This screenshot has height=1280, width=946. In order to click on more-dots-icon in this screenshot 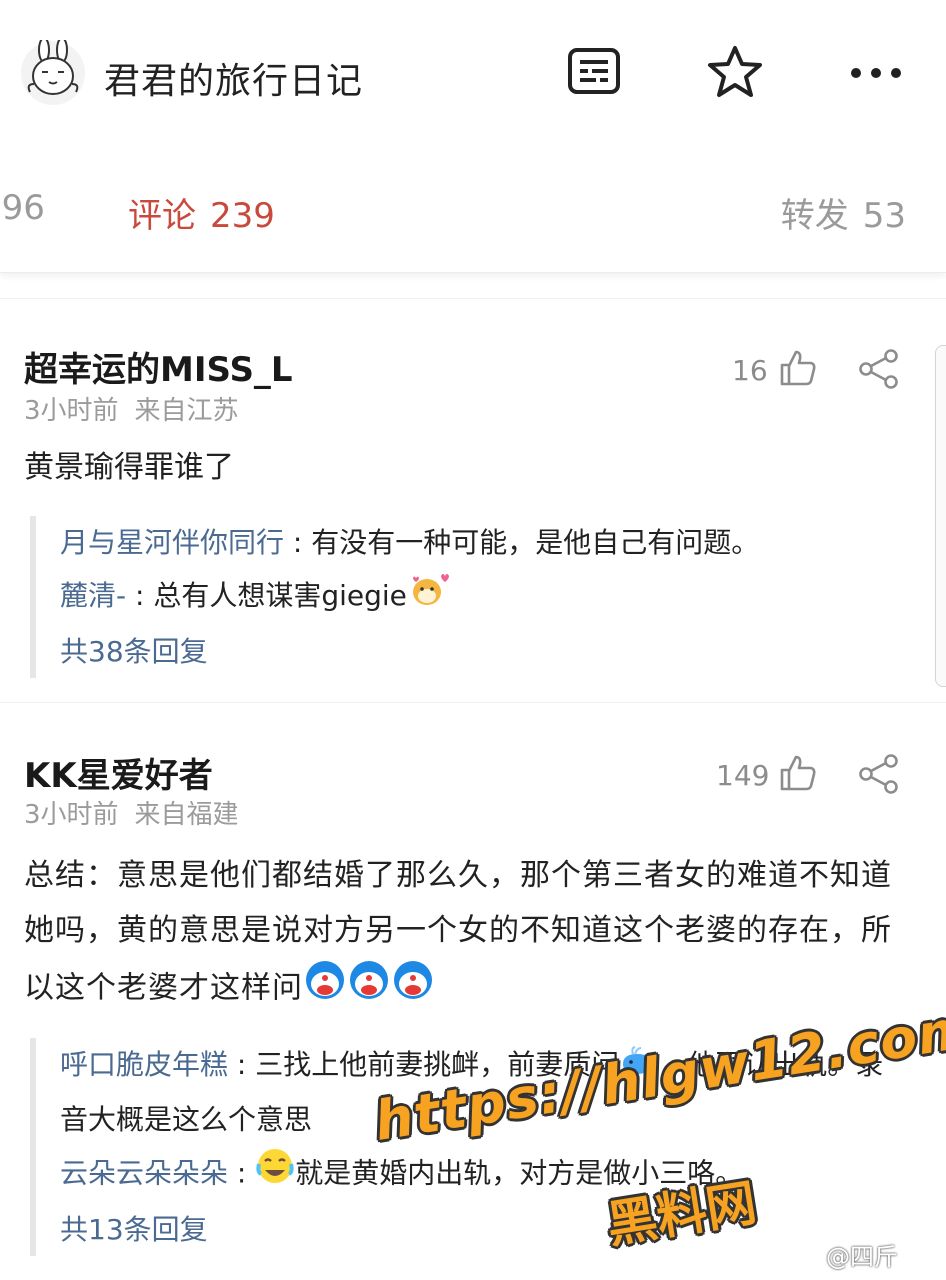, I will do `click(876, 73)`.